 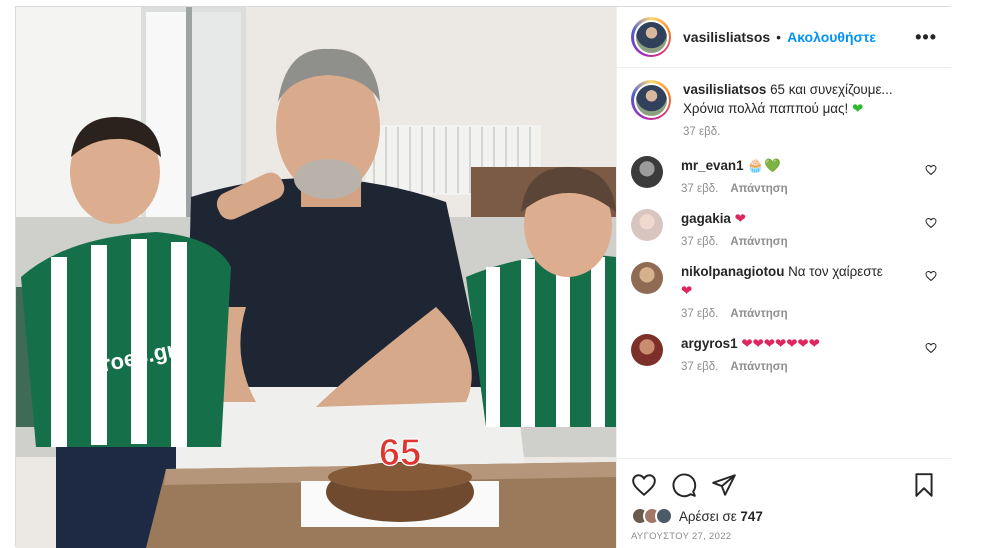 I want to click on post-footer: Αρέσει σε 747 ΑΥΓΟΥΣΤΟΥ 27, 2022, so click(x=784, y=503).